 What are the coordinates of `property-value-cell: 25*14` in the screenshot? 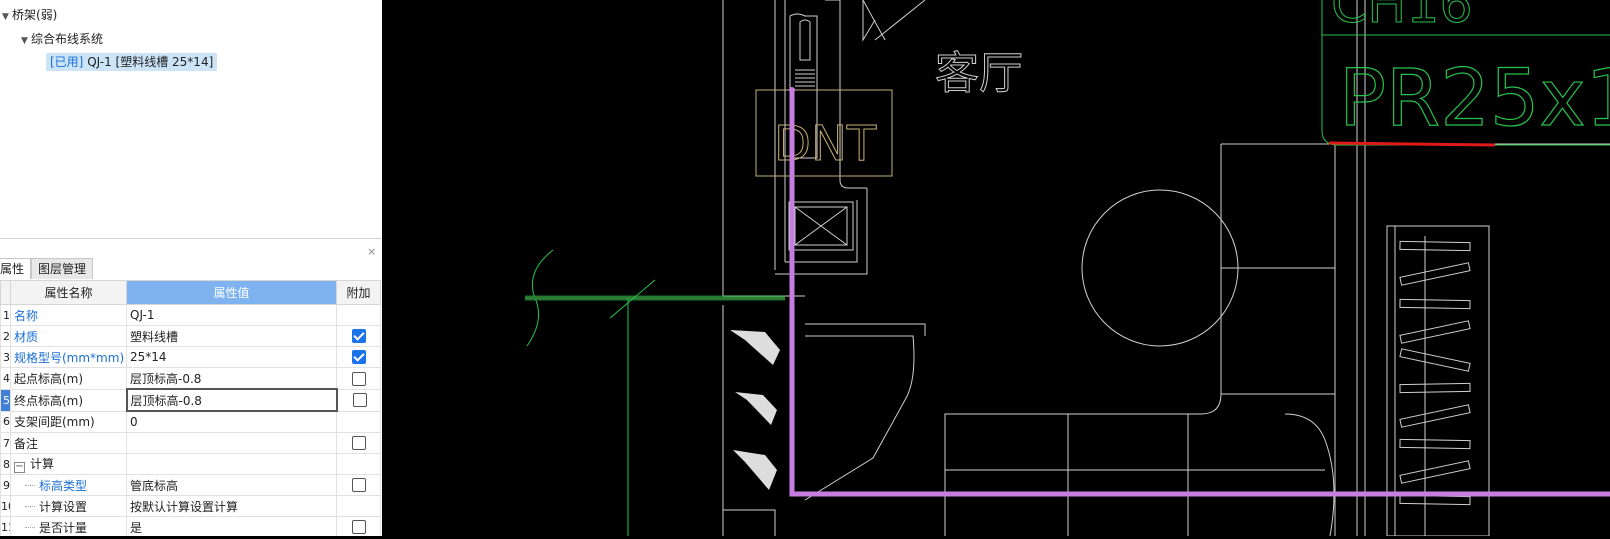 It's located at (231, 357).